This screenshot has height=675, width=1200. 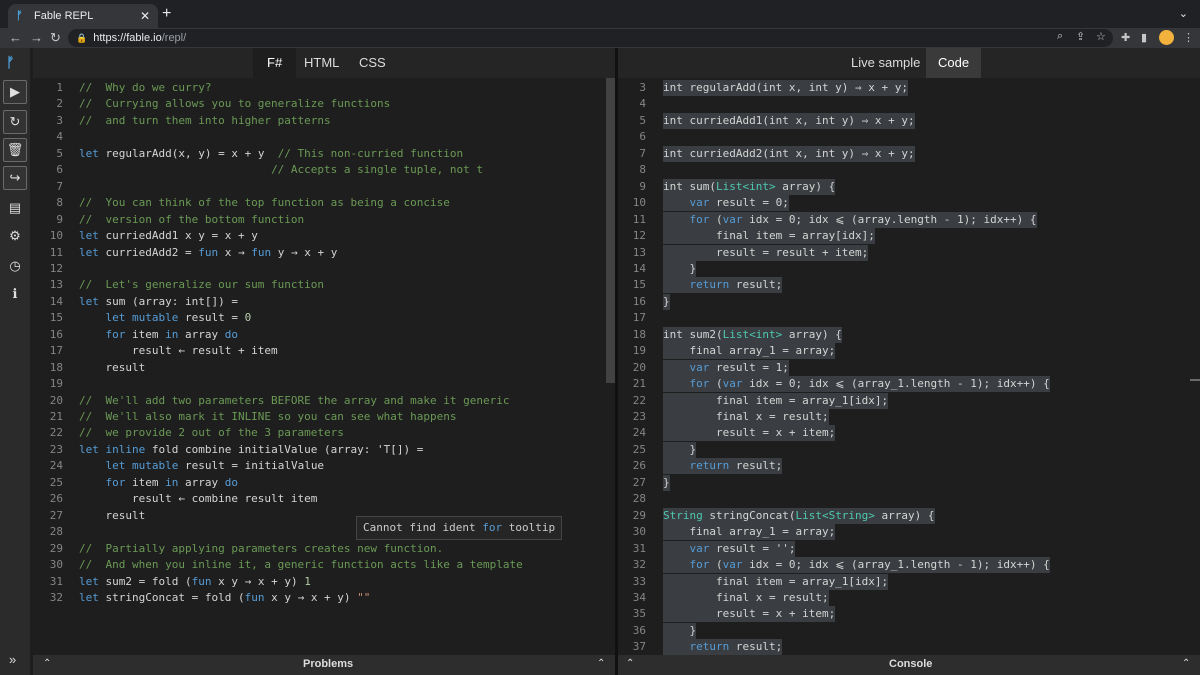 What do you see at coordinates (752, 203) in the screenshot?
I see `code-token: result = 0;` at bounding box center [752, 203].